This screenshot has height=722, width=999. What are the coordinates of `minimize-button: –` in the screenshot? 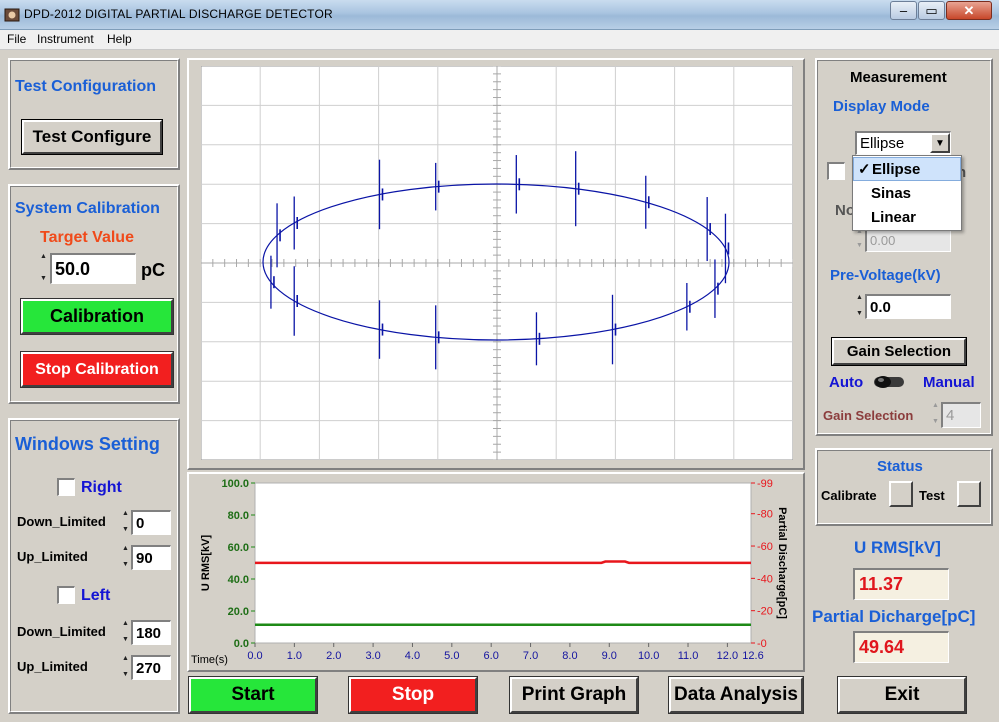 It's located at (903, 10).